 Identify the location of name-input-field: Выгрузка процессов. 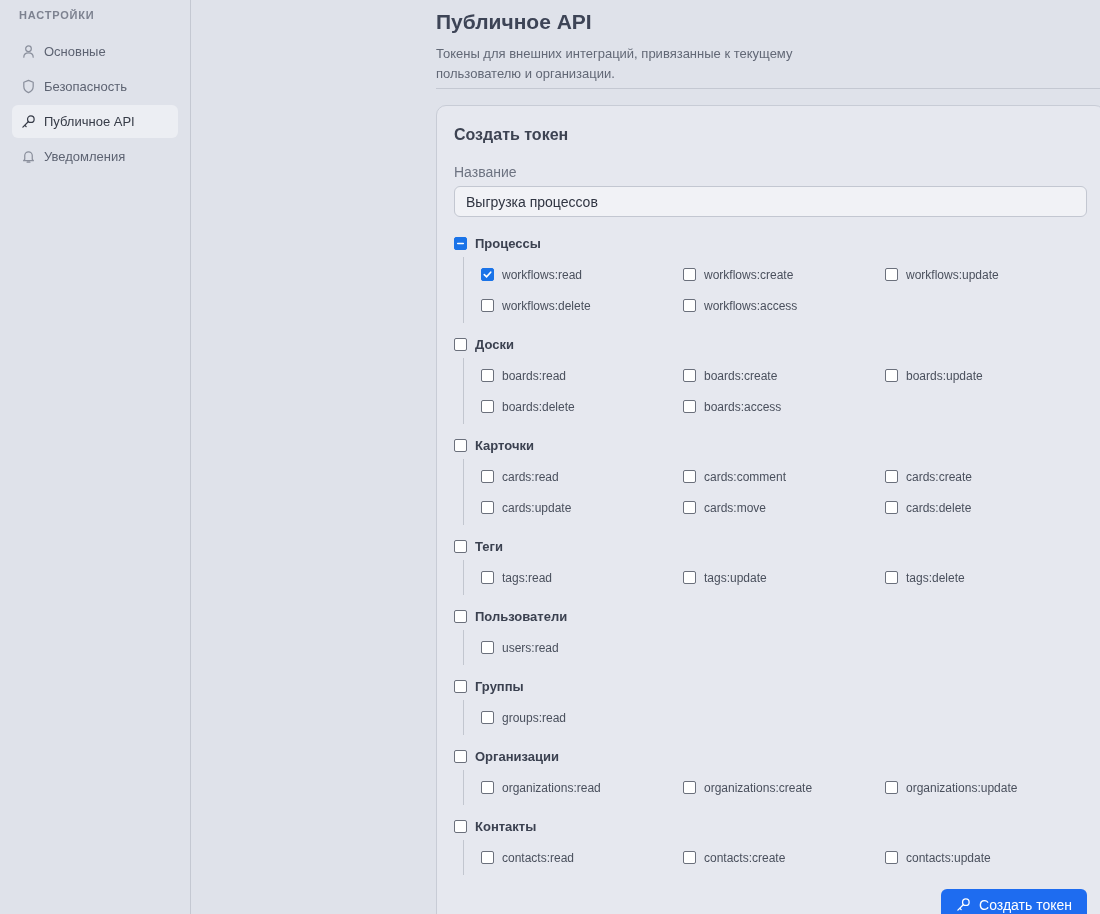
(770, 201).